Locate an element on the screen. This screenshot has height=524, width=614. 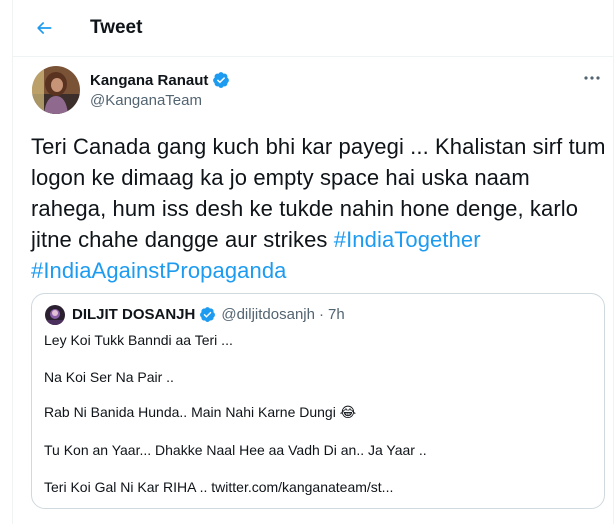
quoted-text-line: Na Koi Ser Na Pair .. is located at coordinates (109, 377).